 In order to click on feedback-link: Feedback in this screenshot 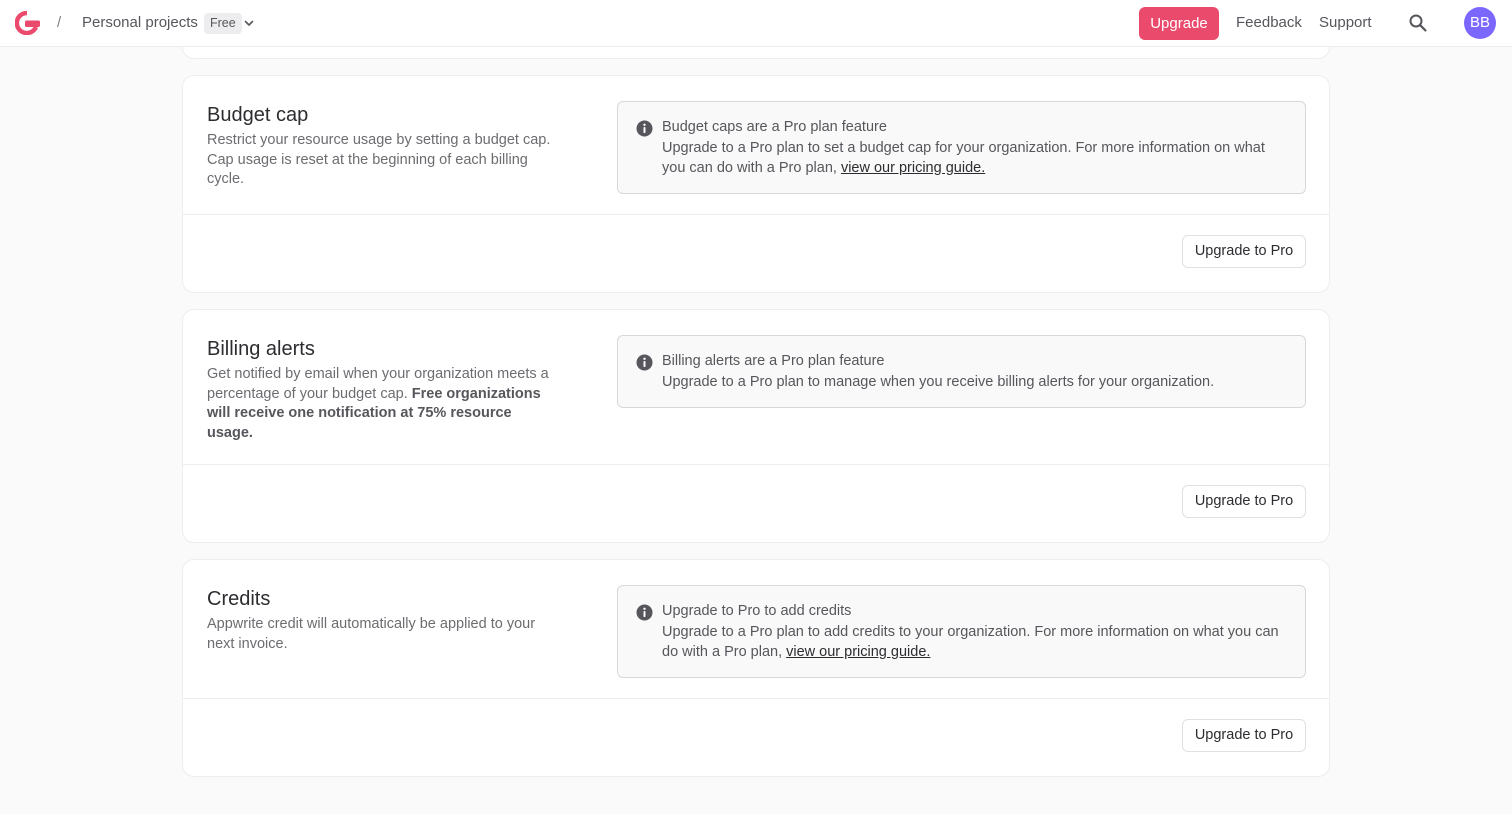, I will do `click(1269, 22)`.